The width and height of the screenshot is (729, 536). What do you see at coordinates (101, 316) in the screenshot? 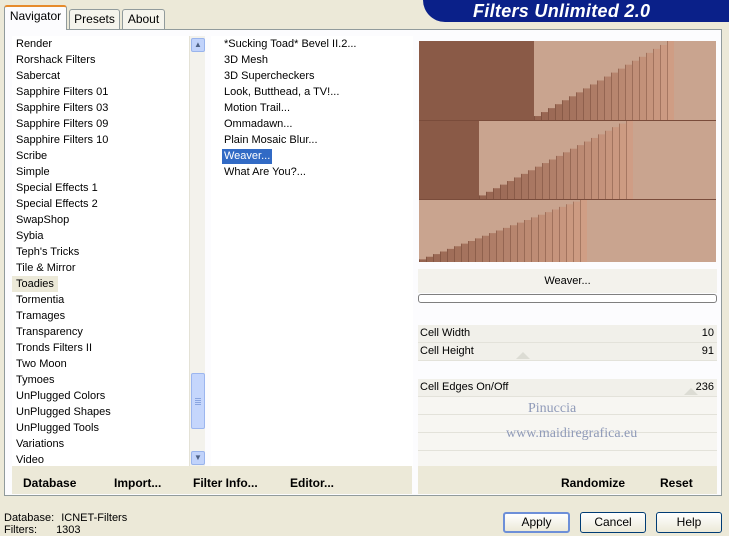
I see `category-item: Tramages` at bounding box center [101, 316].